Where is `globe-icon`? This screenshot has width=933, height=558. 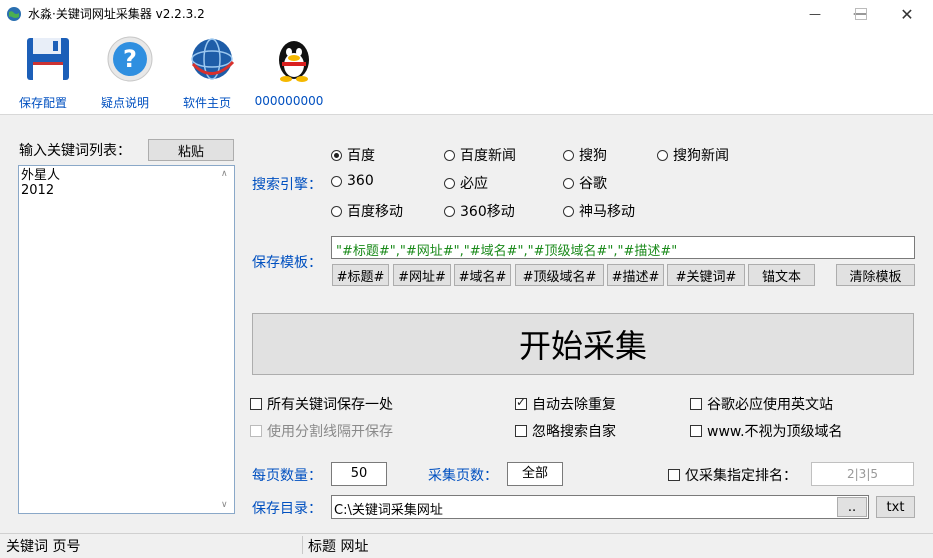 globe-icon is located at coordinates (213, 59).